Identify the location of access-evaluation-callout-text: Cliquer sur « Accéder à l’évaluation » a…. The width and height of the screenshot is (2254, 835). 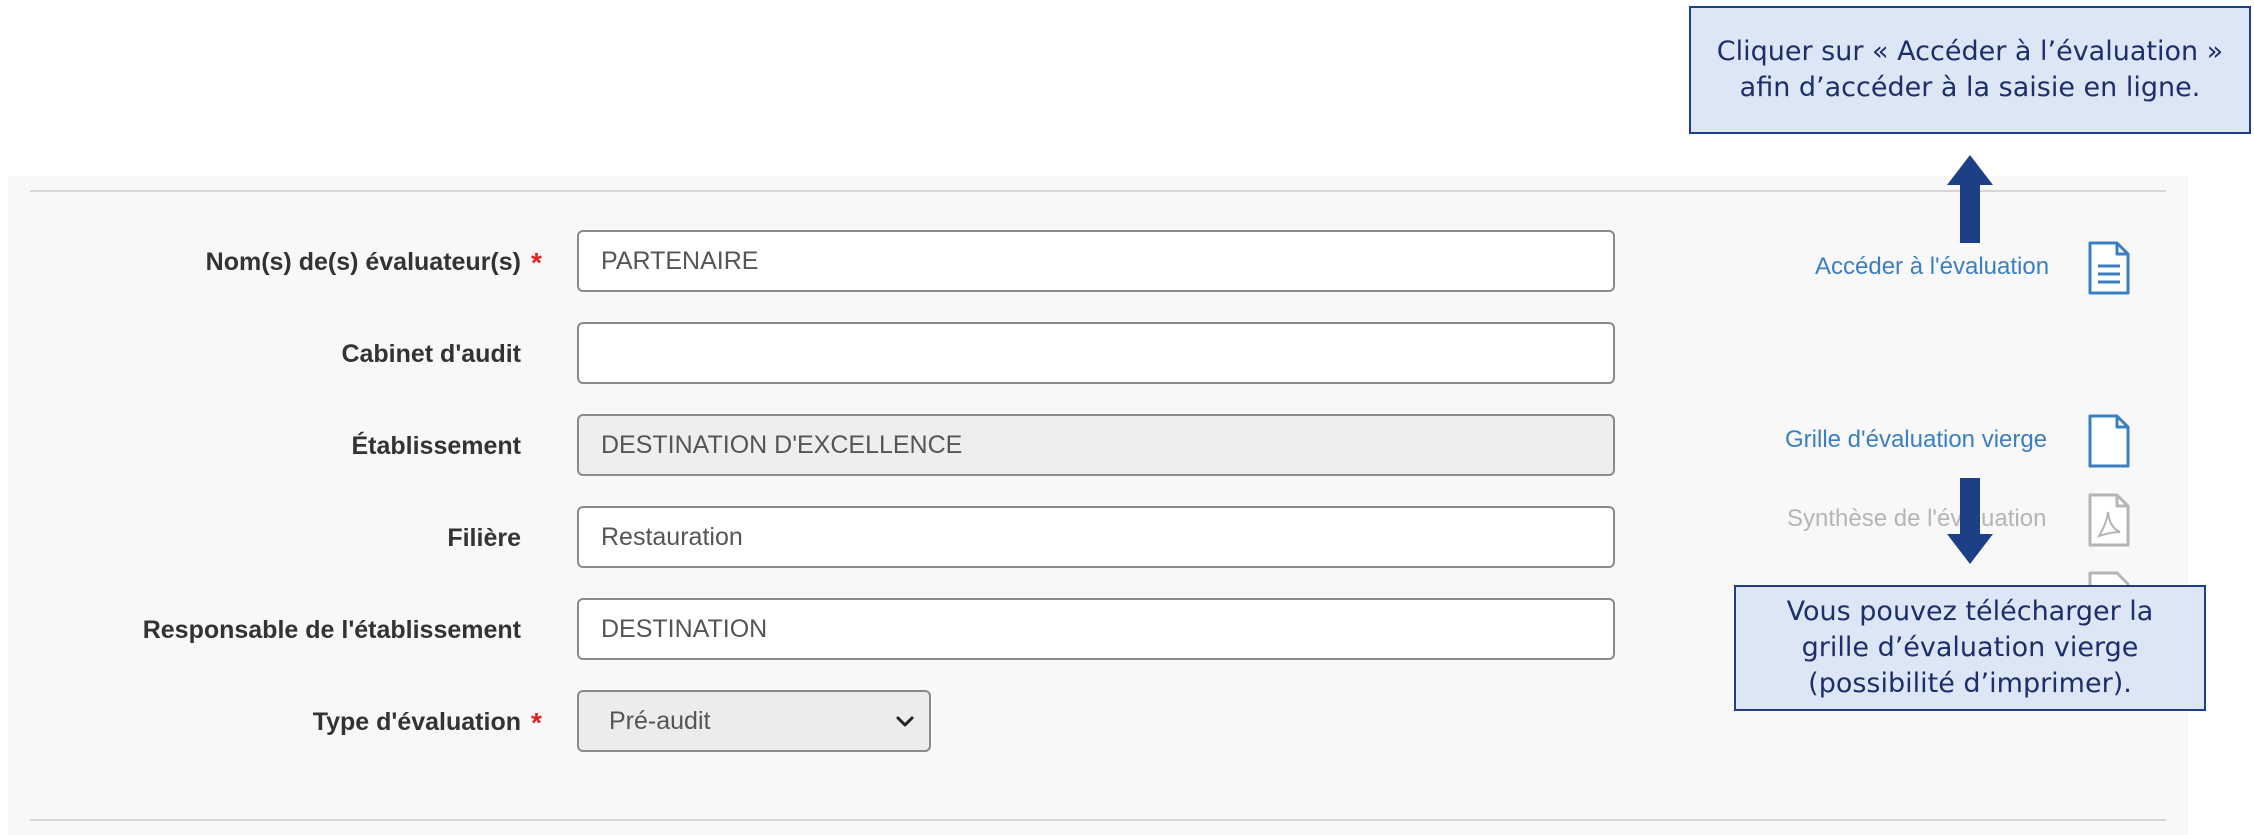
(1970, 69).